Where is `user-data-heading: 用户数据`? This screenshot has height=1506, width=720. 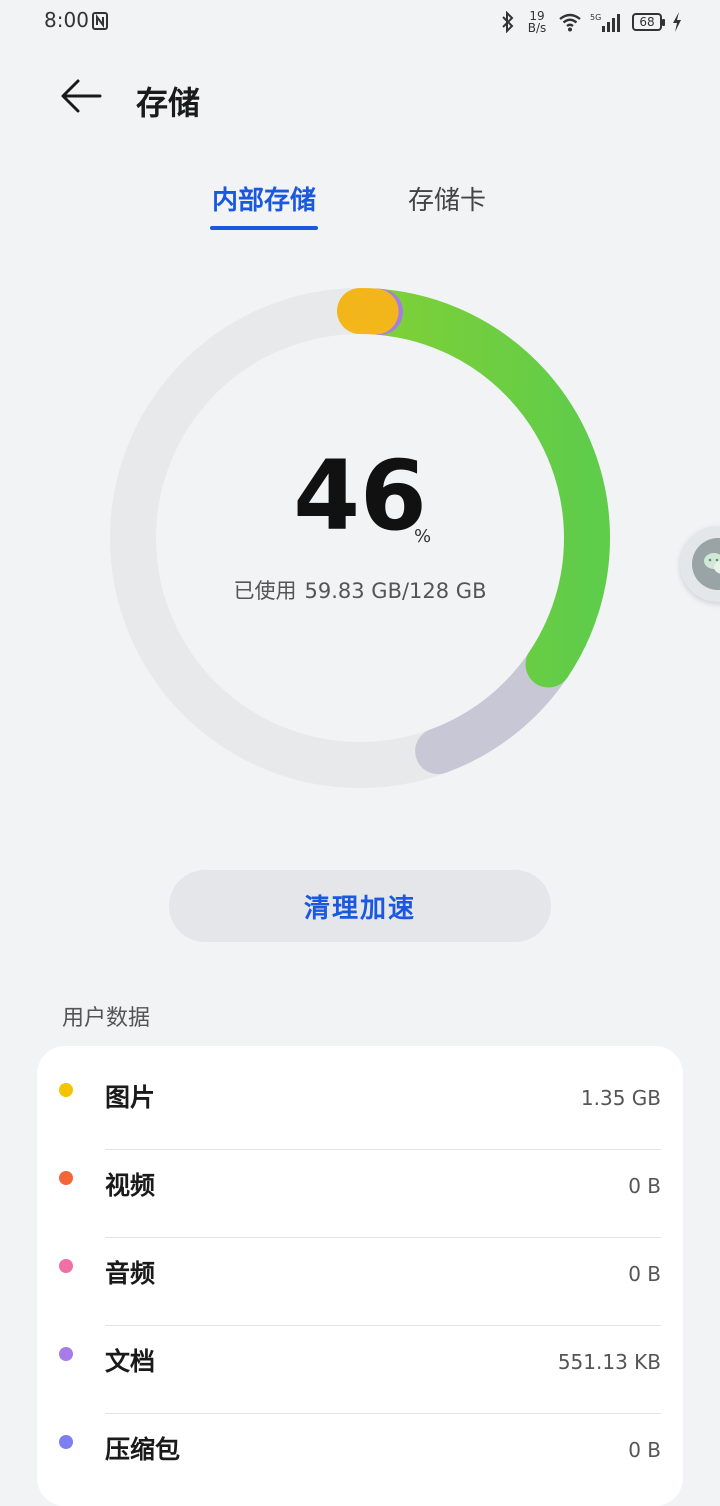 user-data-heading: 用户数据 is located at coordinates (106, 1018).